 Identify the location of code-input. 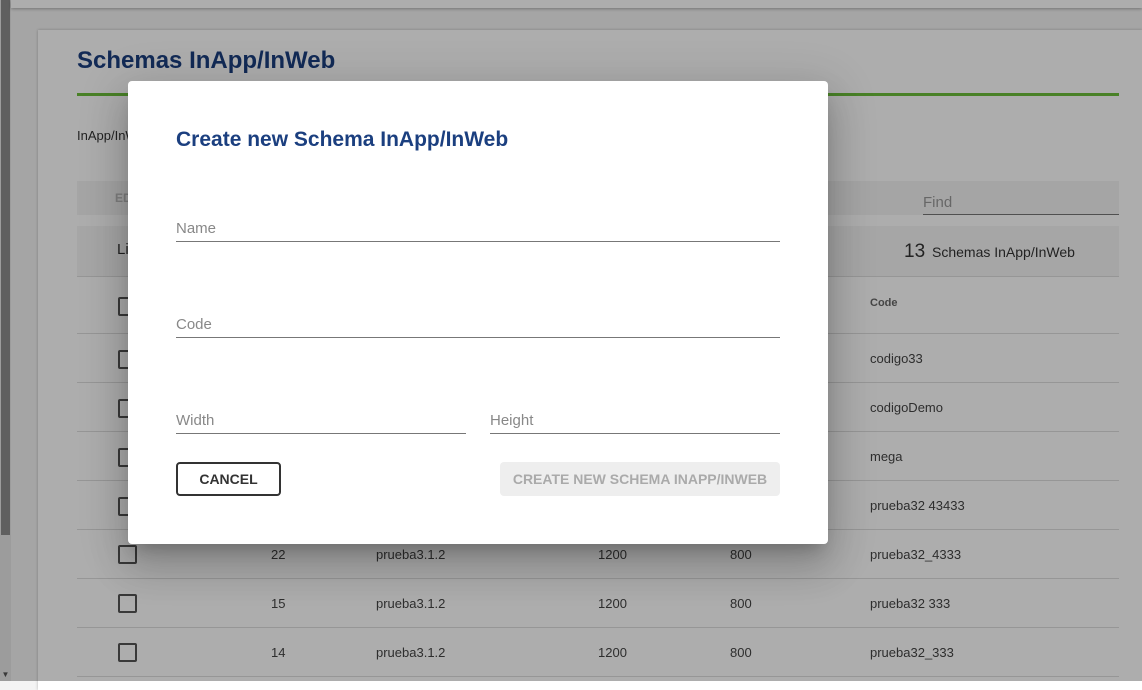
(478, 324).